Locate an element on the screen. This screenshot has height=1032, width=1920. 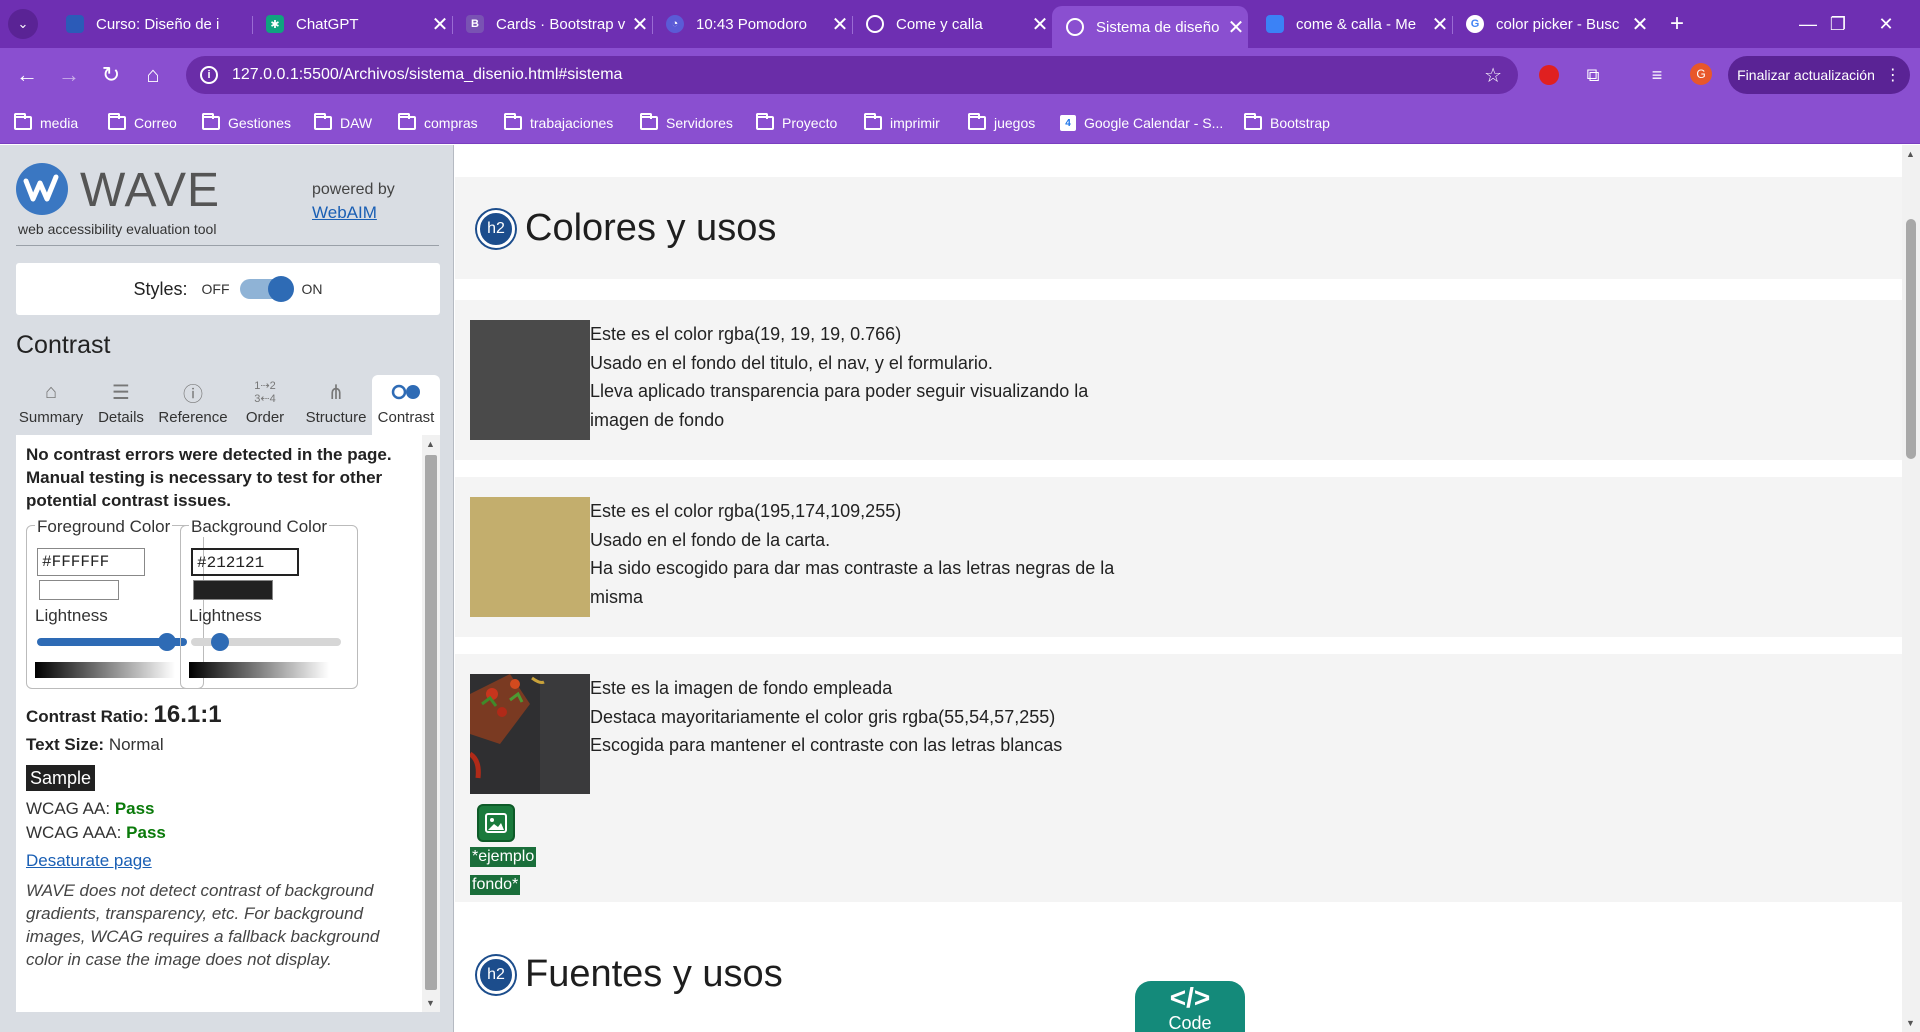
tab-come-calla-menu: come & calla - Me ✕ is located at coordinates (1352, 24).